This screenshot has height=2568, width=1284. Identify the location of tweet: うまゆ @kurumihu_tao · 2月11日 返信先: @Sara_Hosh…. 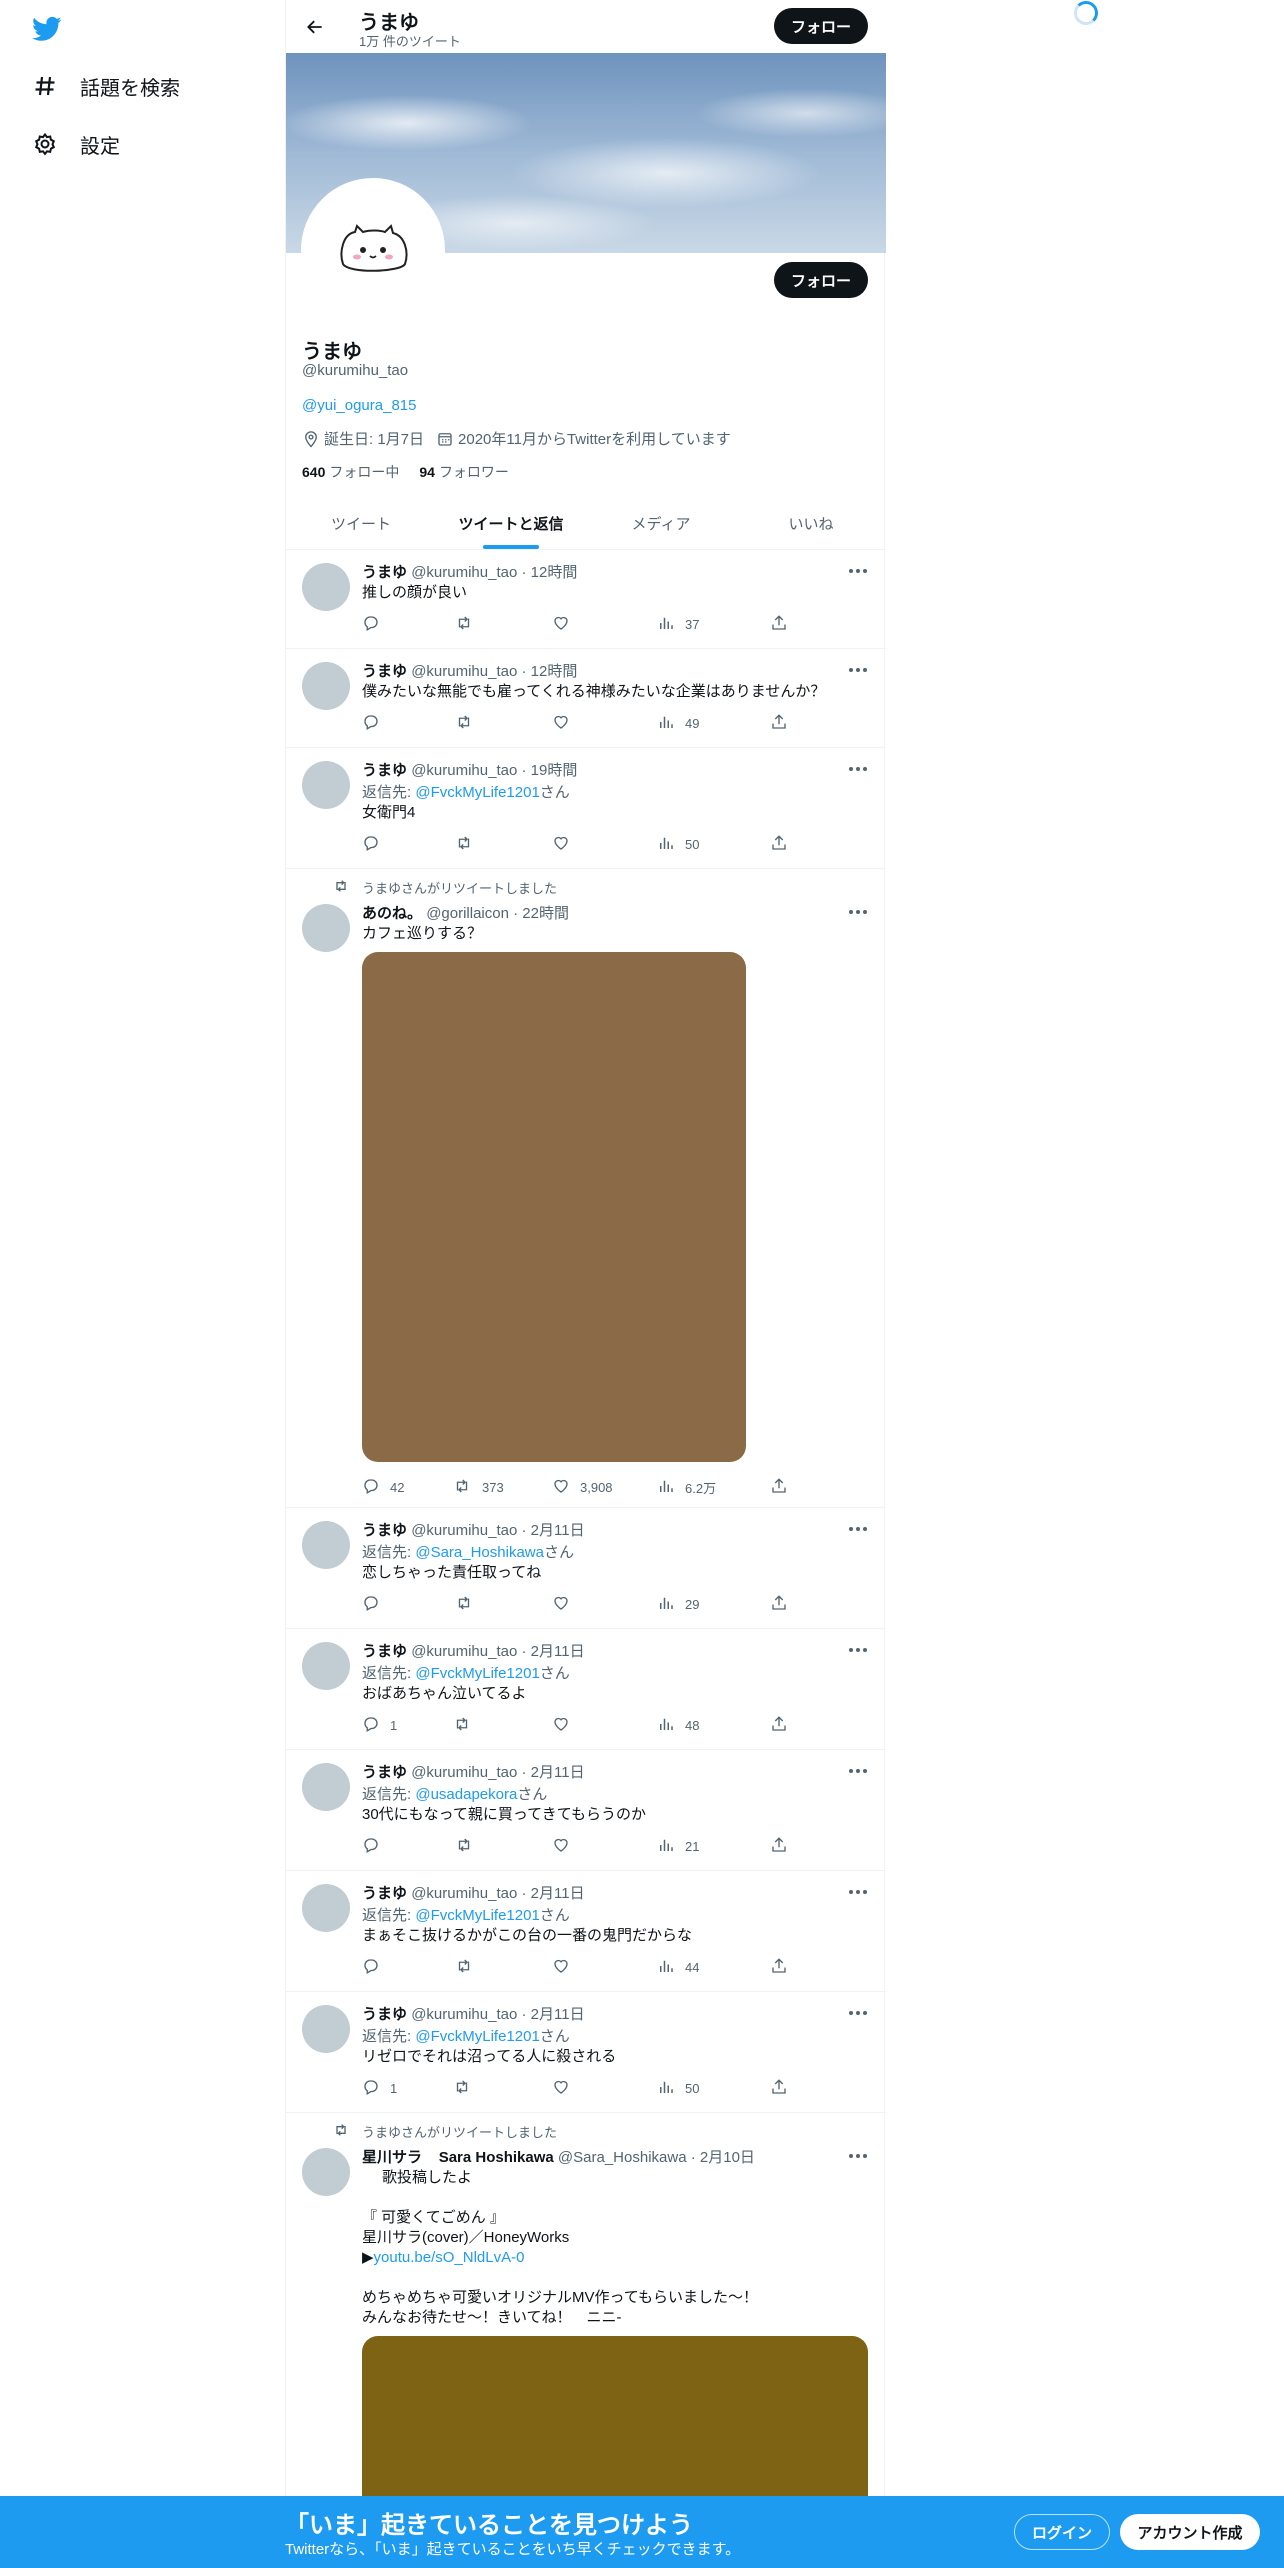
(586, 1569).